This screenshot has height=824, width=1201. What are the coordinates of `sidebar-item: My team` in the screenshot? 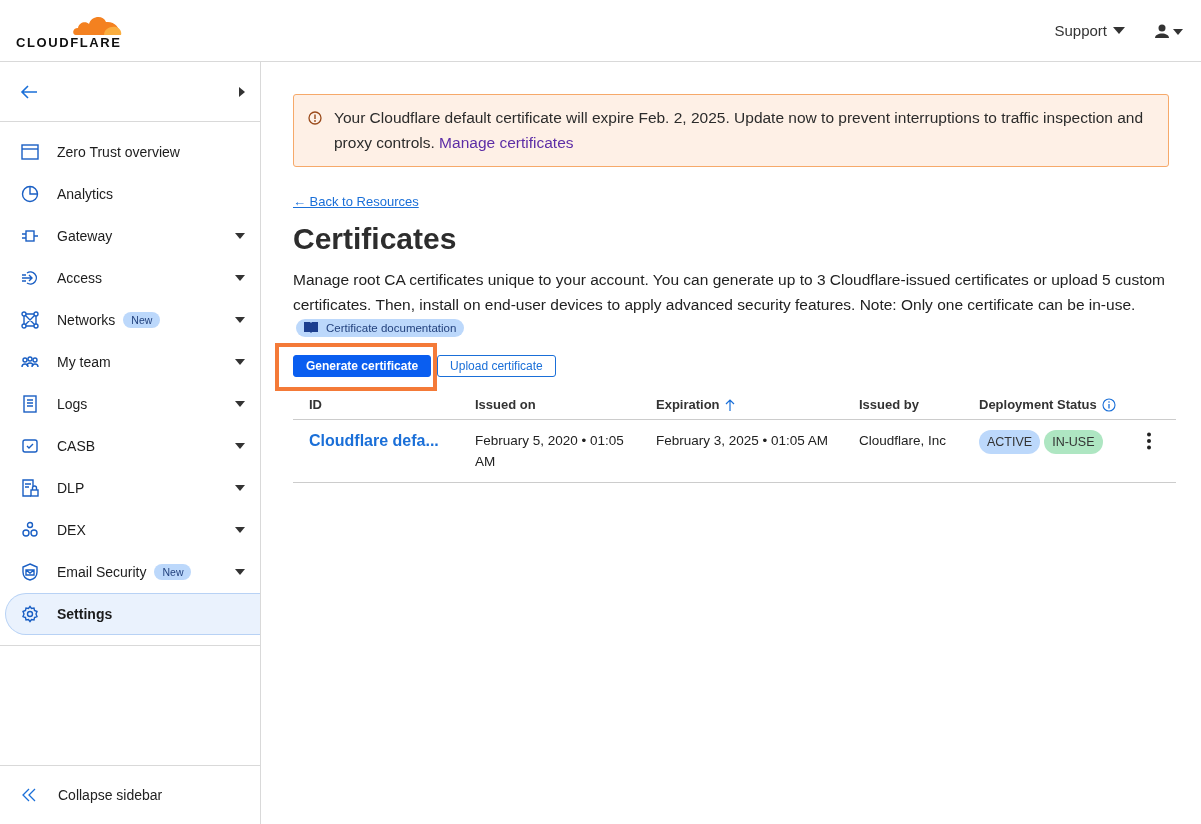 It's located at (130, 362).